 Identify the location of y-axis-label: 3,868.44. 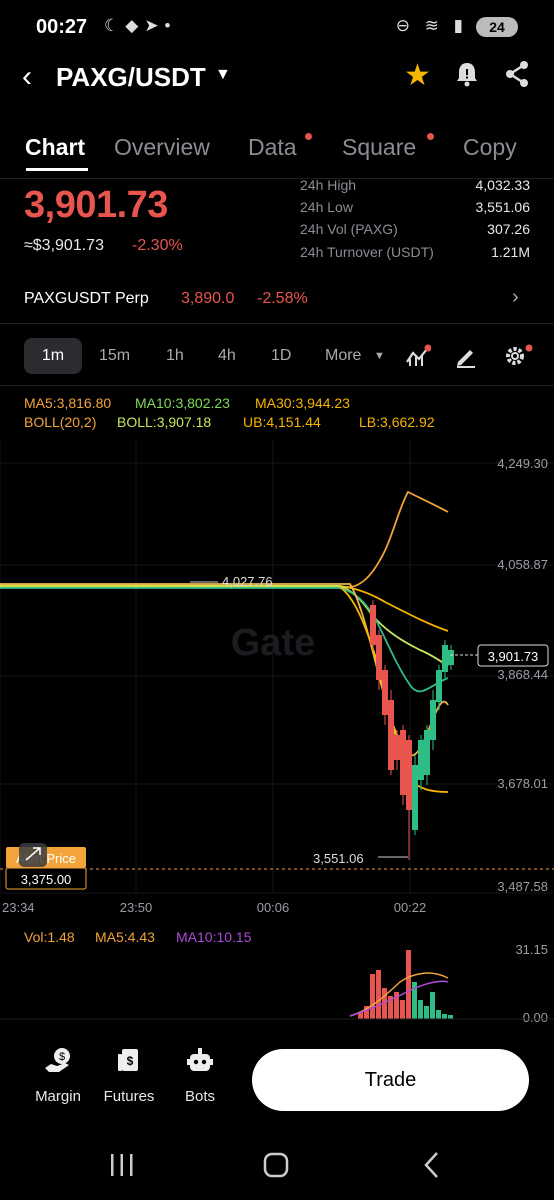
(522, 674).